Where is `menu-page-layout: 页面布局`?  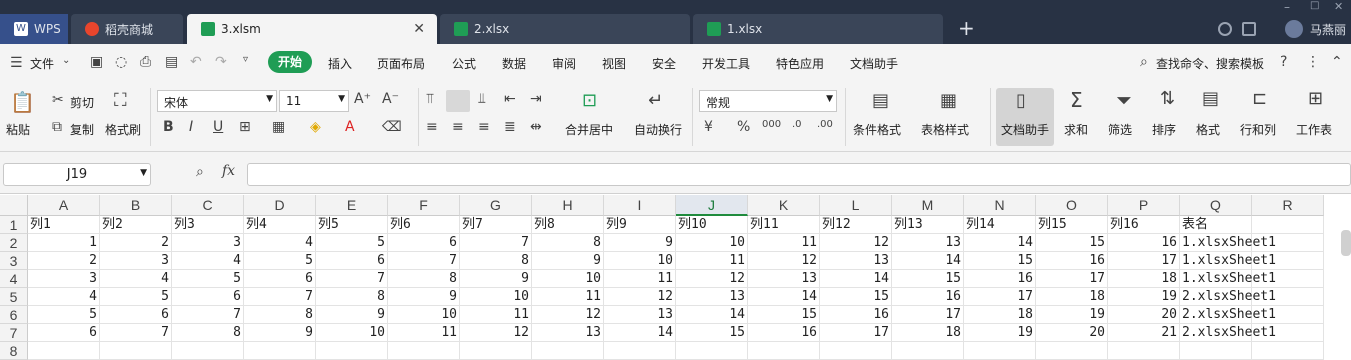 menu-page-layout: 页面布局 is located at coordinates (401, 63).